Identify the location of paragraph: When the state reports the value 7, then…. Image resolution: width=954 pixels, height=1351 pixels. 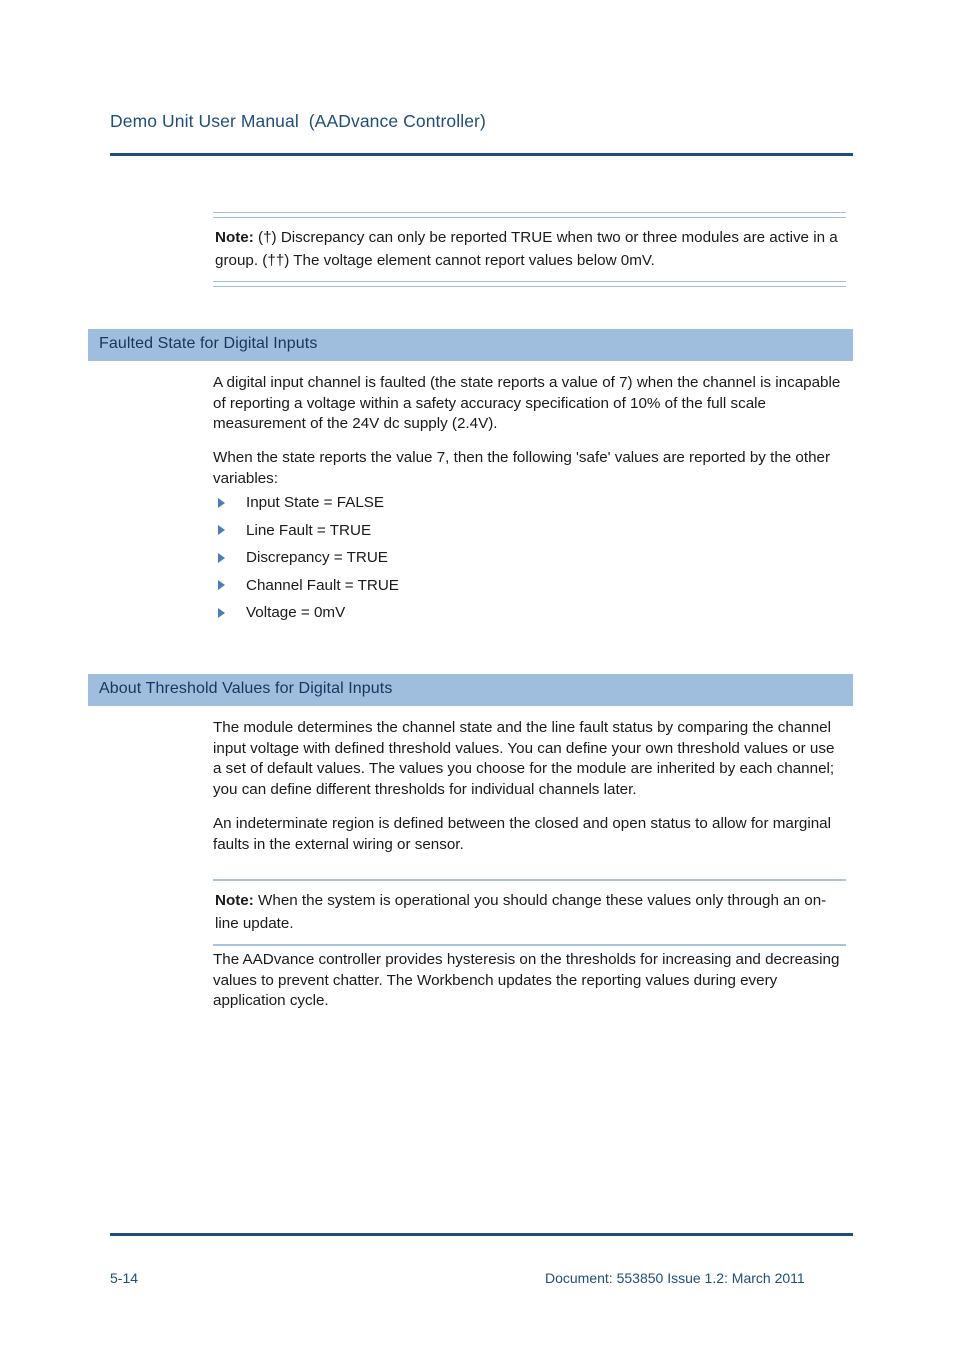
(522, 468).